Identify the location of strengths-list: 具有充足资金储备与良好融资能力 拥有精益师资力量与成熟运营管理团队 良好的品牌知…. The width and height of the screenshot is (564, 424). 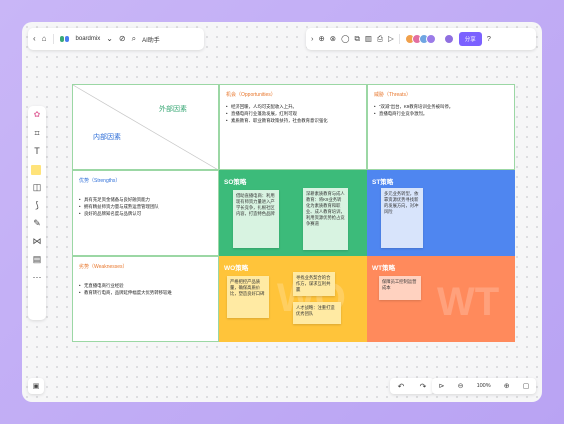
(148, 206).